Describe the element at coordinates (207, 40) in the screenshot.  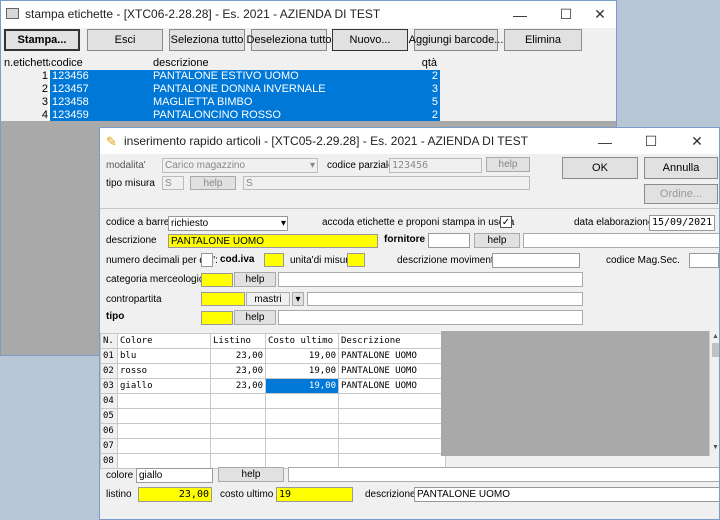
I see `seleziona-tutto-button: Seleziona tutto` at that location.